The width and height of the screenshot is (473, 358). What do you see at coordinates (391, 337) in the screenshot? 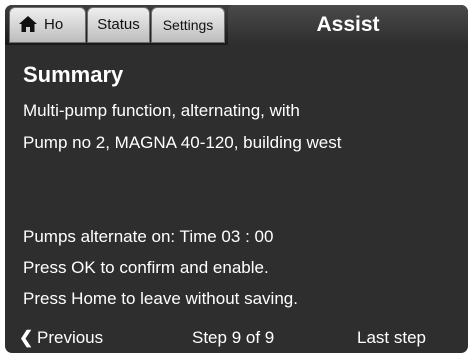
I see `last-step-label: Last step` at bounding box center [391, 337].